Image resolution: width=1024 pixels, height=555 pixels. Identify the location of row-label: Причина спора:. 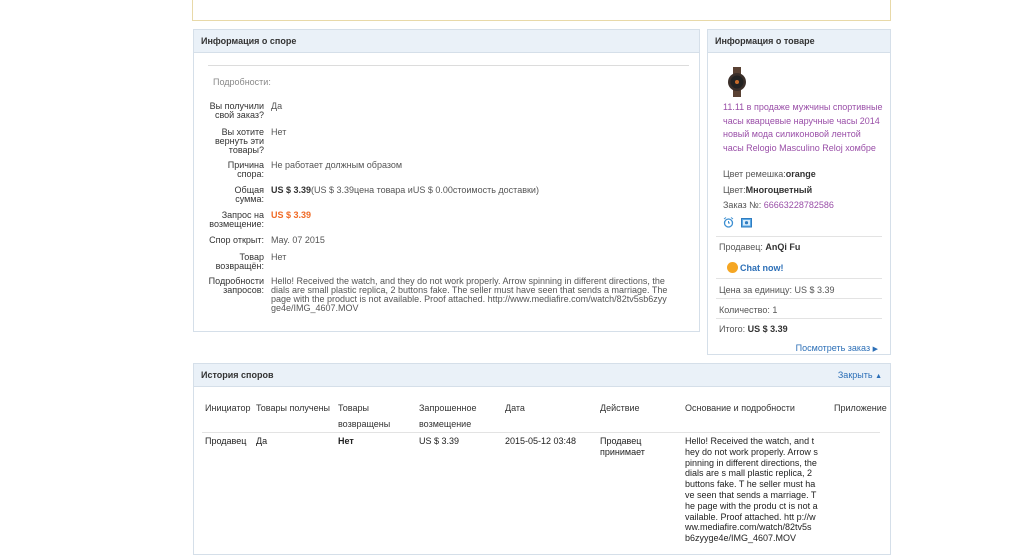
(245, 169).